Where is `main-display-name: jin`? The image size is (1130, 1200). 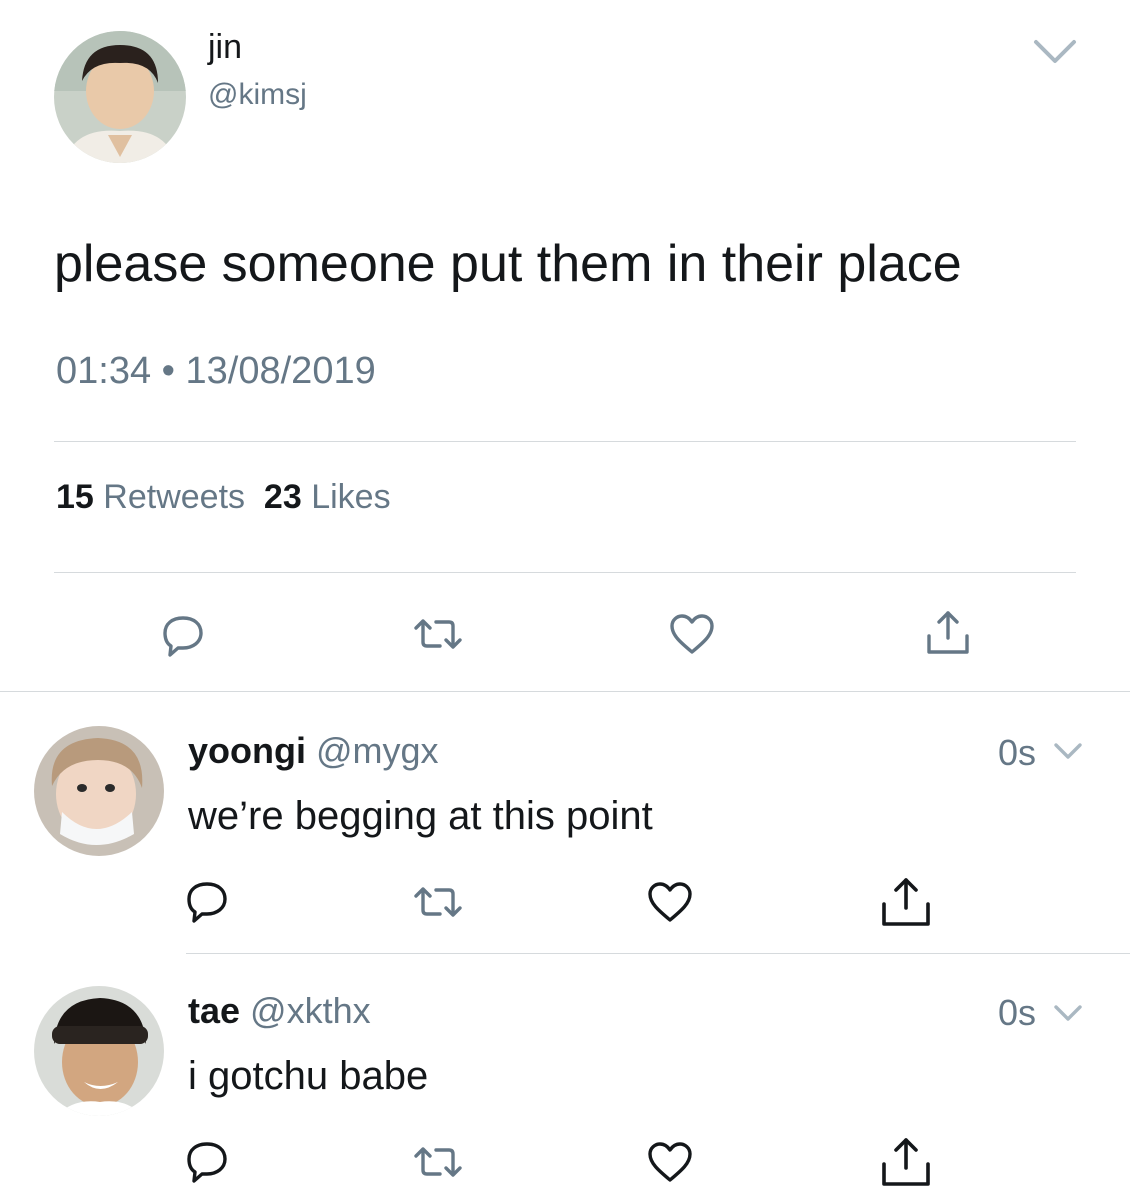
main-display-name: jin is located at coordinates (225, 47).